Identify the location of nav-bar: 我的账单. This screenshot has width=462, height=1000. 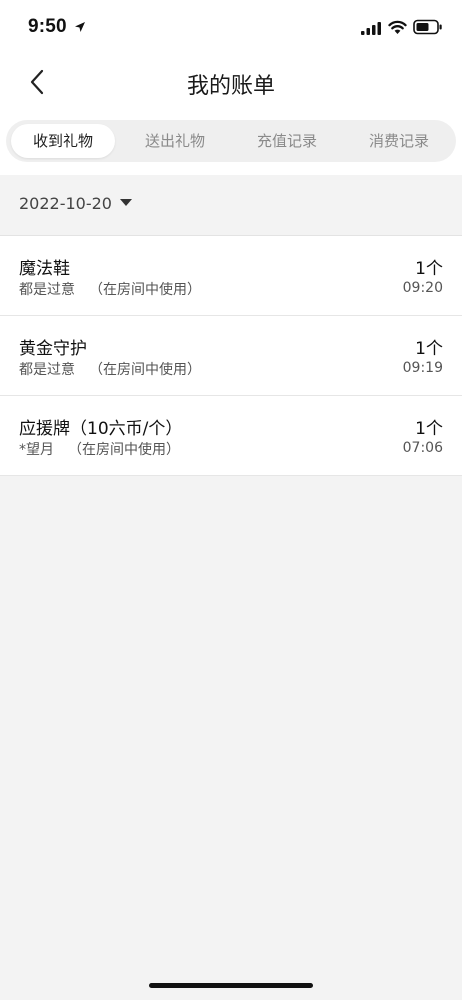
(231, 84).